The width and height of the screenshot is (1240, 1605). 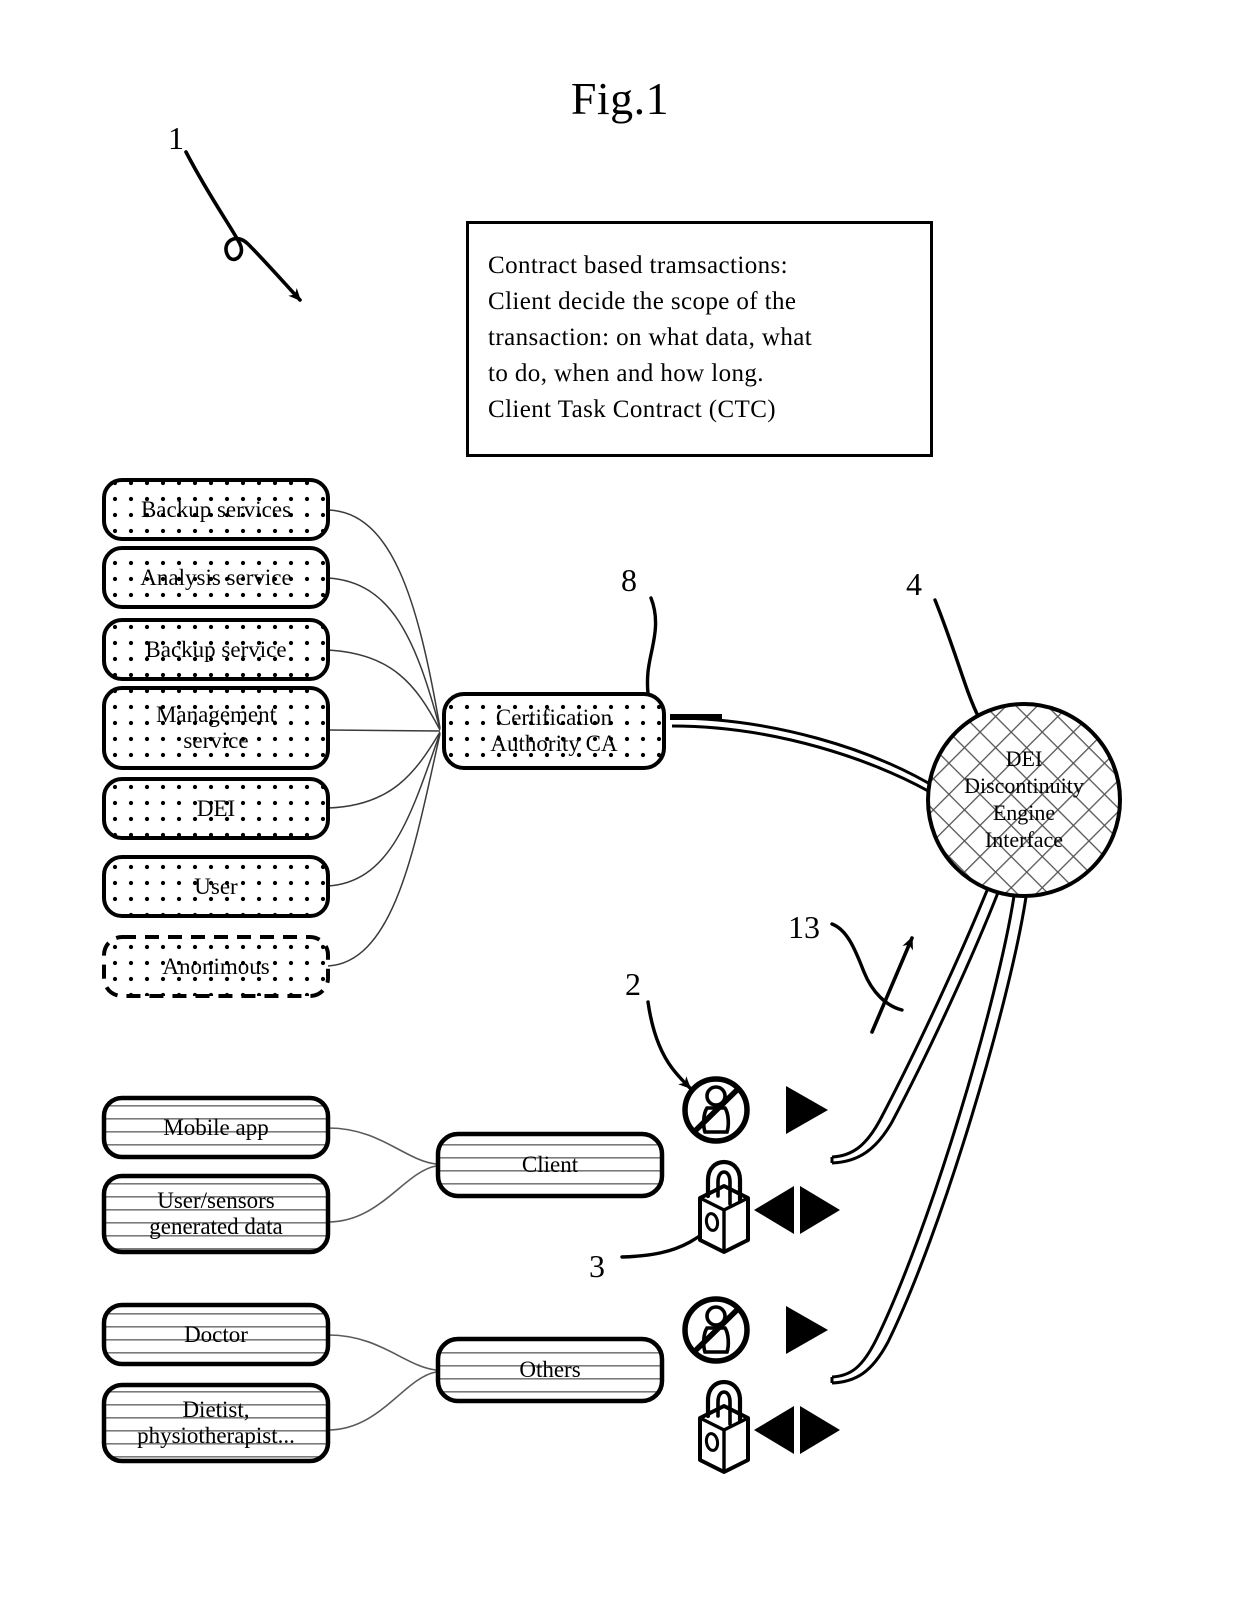 I want to click on service-to-ca-connectors, so click(x=384, y=738).